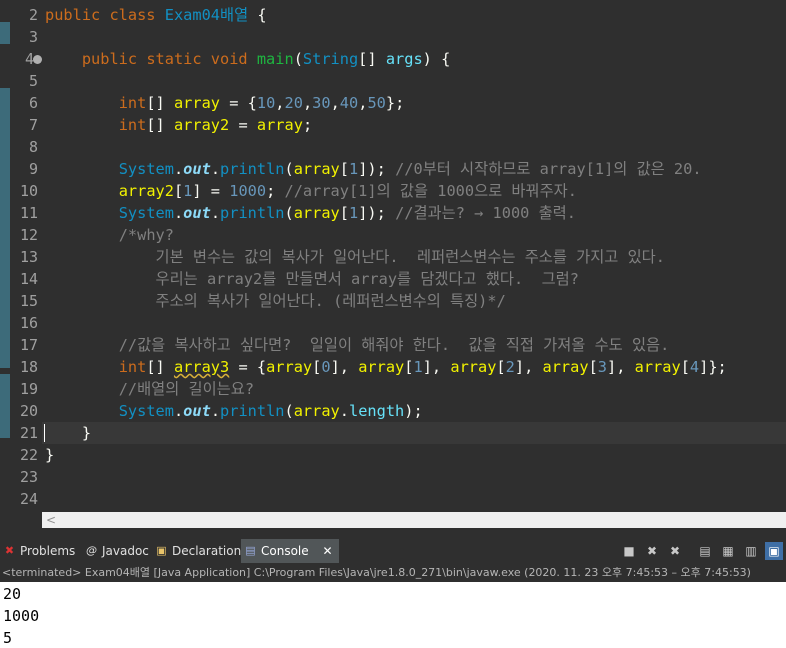 The height and width of the screenshot is (648, 786). I want to click on line-number: 4, so click(33, 59).